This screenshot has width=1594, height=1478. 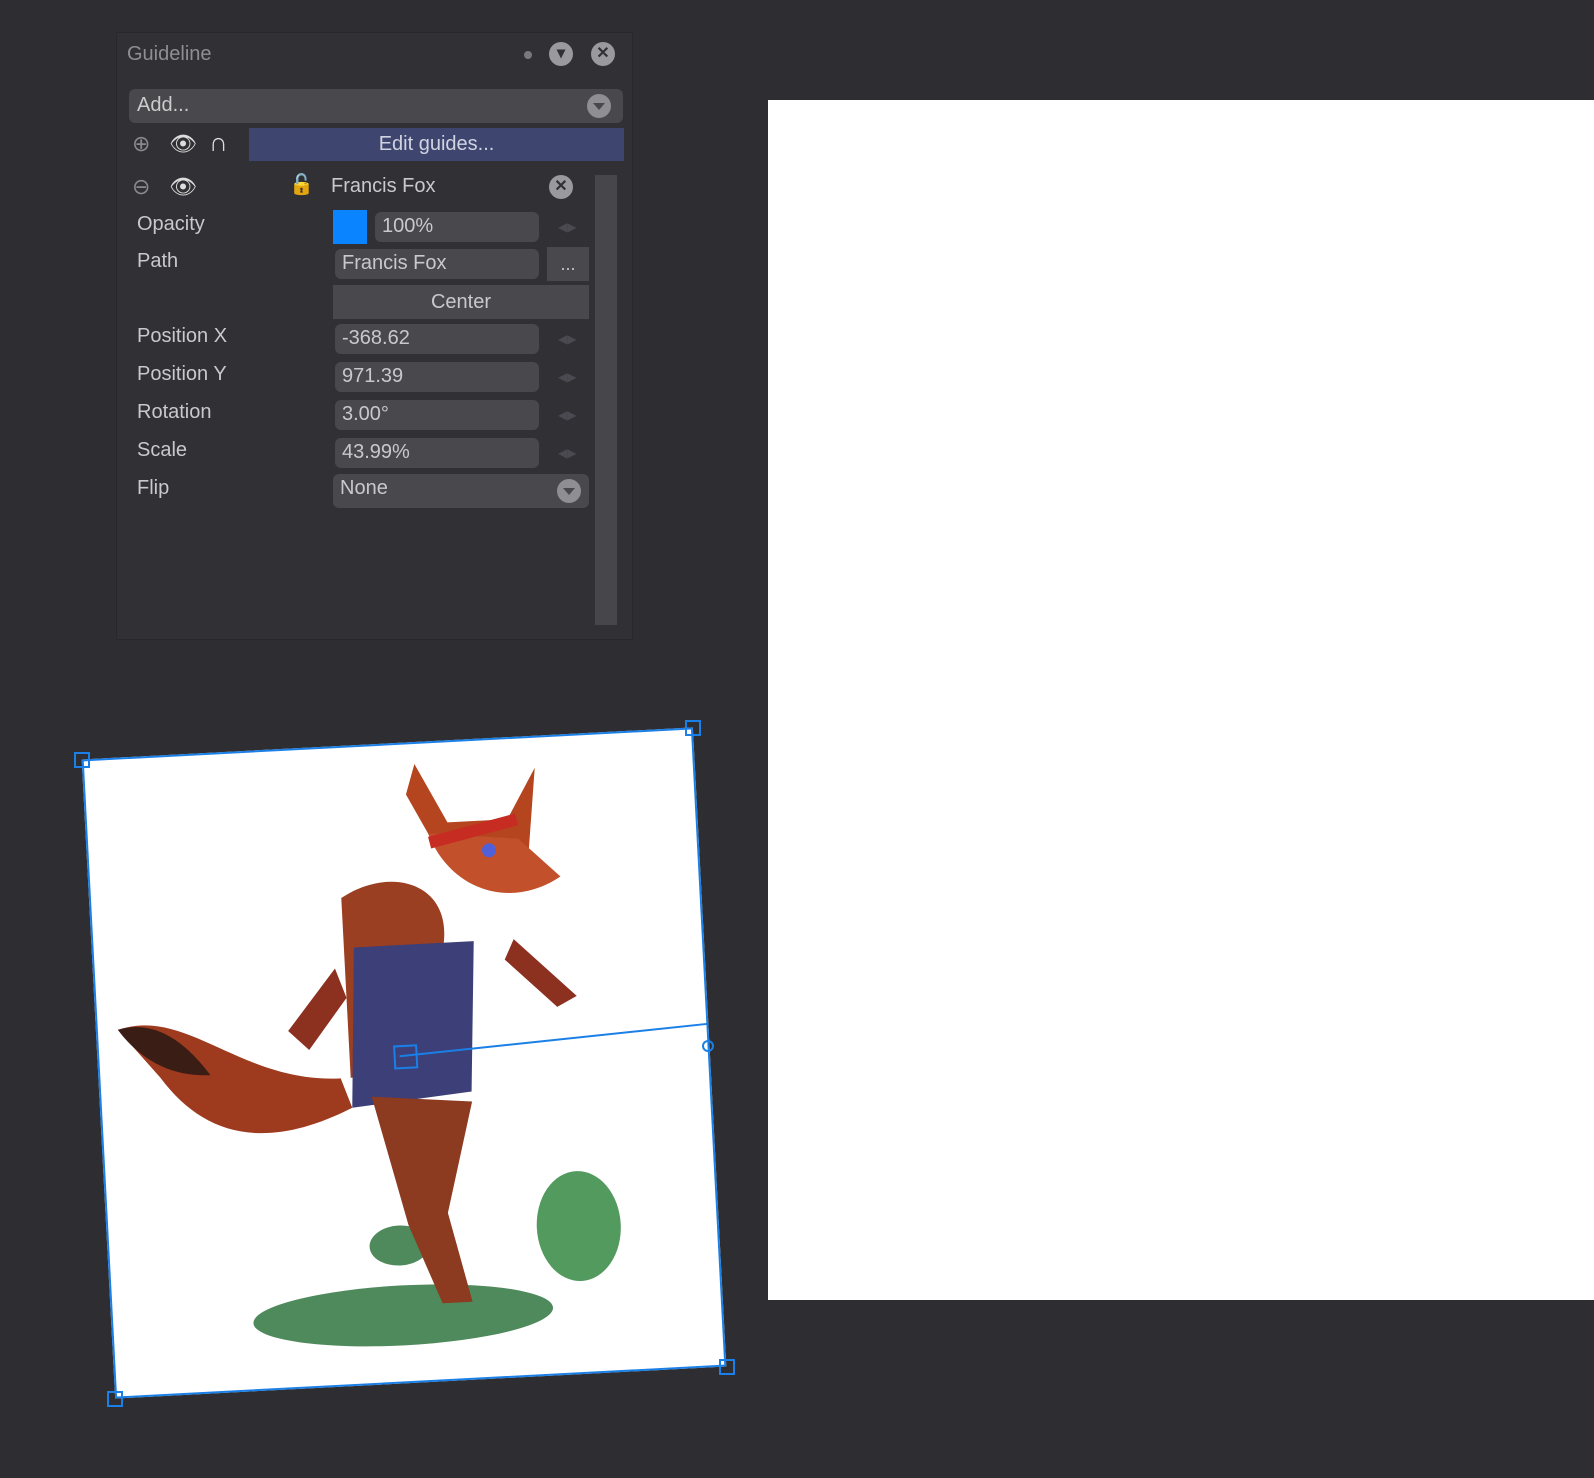 What do you see at coordinates (727, 1367) in the screenshot?
I see `transform-handle-bottom-right` at bounding box center [727, 1367].